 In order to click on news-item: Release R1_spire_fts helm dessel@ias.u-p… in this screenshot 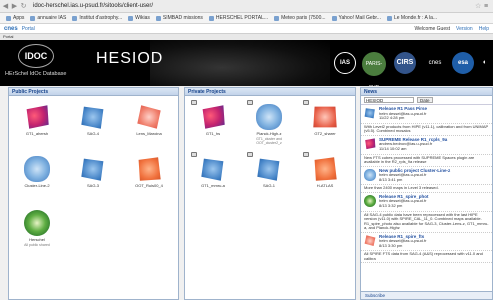, I will do `click(426, 242)`.